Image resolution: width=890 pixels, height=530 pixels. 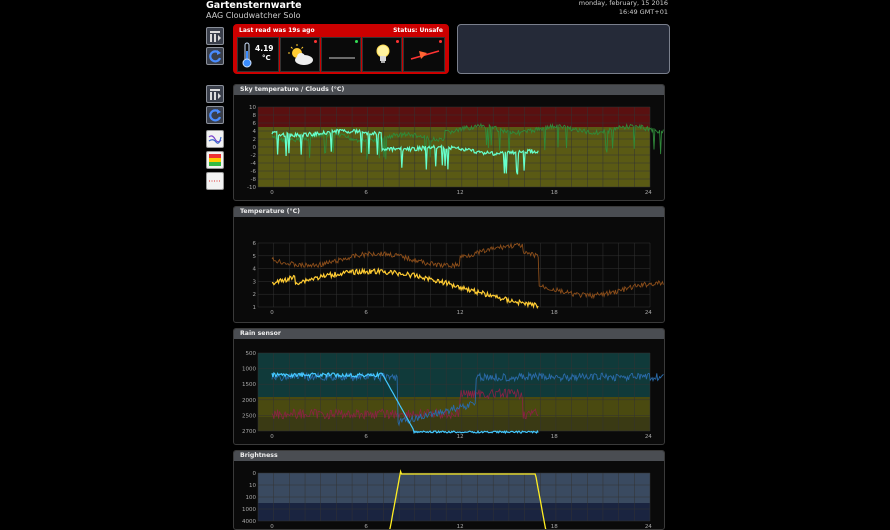 I want to click on rain-chart: 5001000150020002500270006121824, so click(x=449, y=392).